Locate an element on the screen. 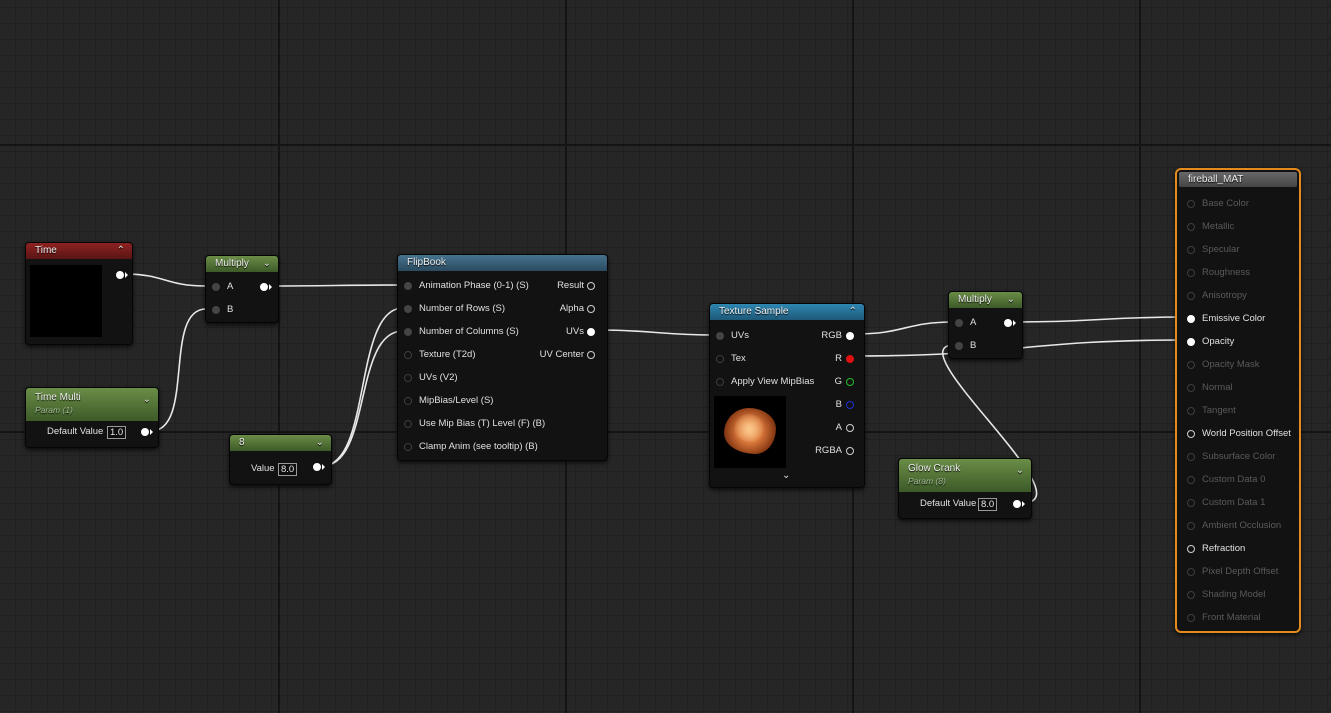 This screenshot has width=1331, height=713. flipbook-header: FlipBook is located at coordinates (502, 263).